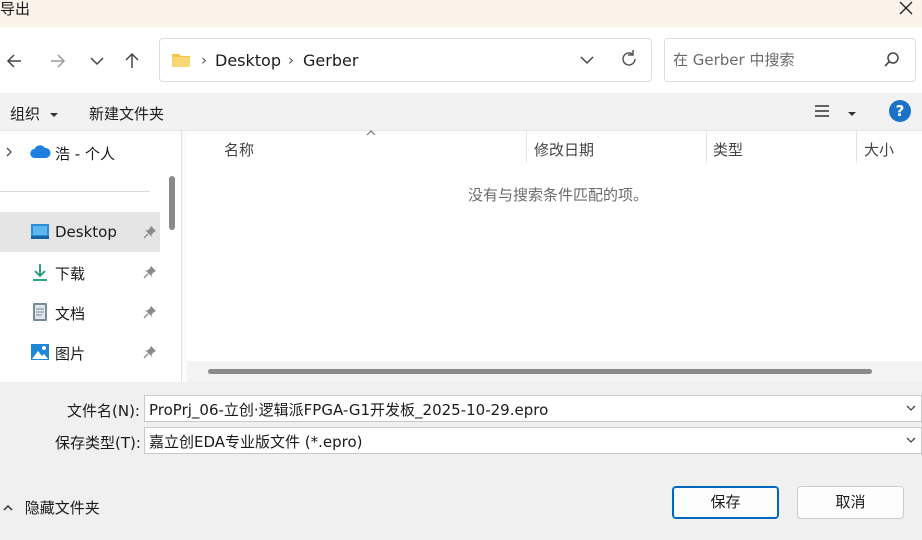  I want to click on sidebar-item-label: 浩 - 个人, so click(85, 154).